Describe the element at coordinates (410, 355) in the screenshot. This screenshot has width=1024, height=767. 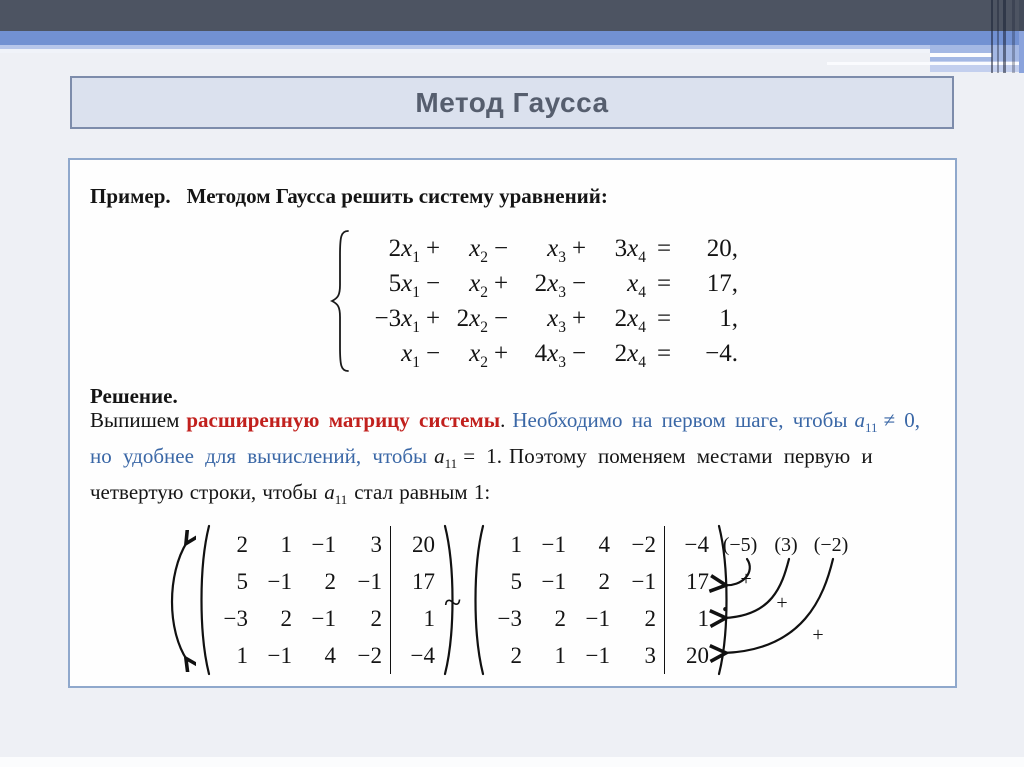
I see `equation-cell: x1` at that location.